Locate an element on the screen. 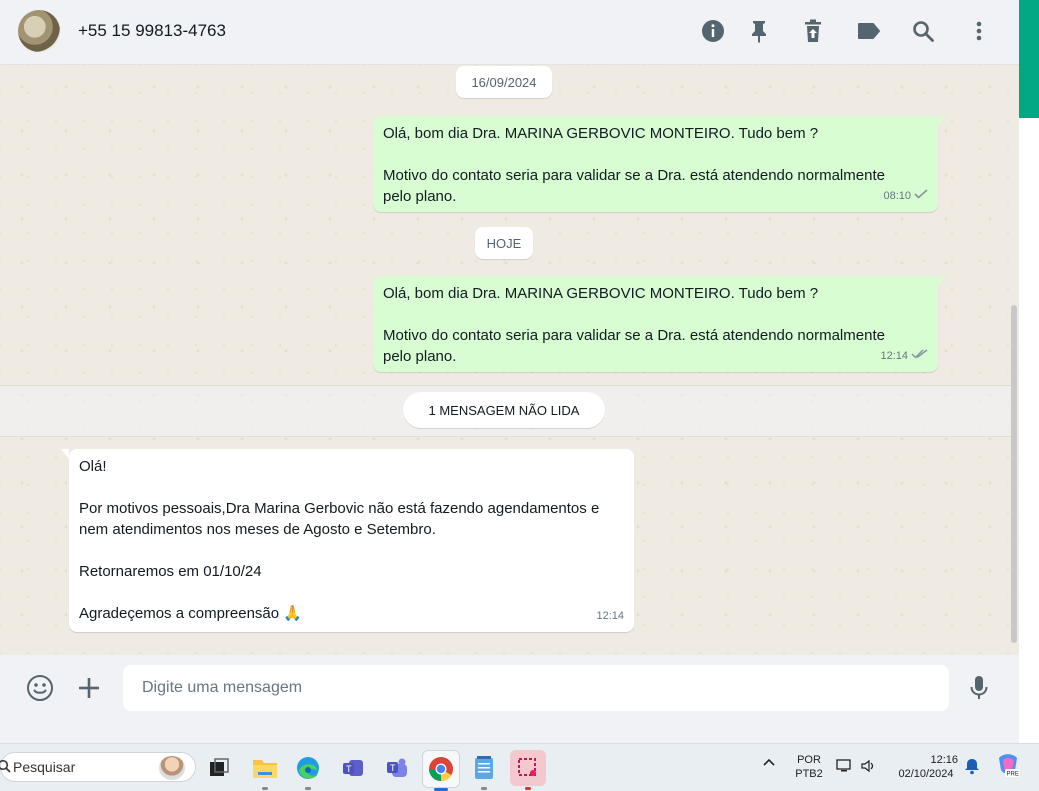 This screenshot has height=791, width=1039. clock: 12:16 02/10/2024 is located at coordinates (926, 767).